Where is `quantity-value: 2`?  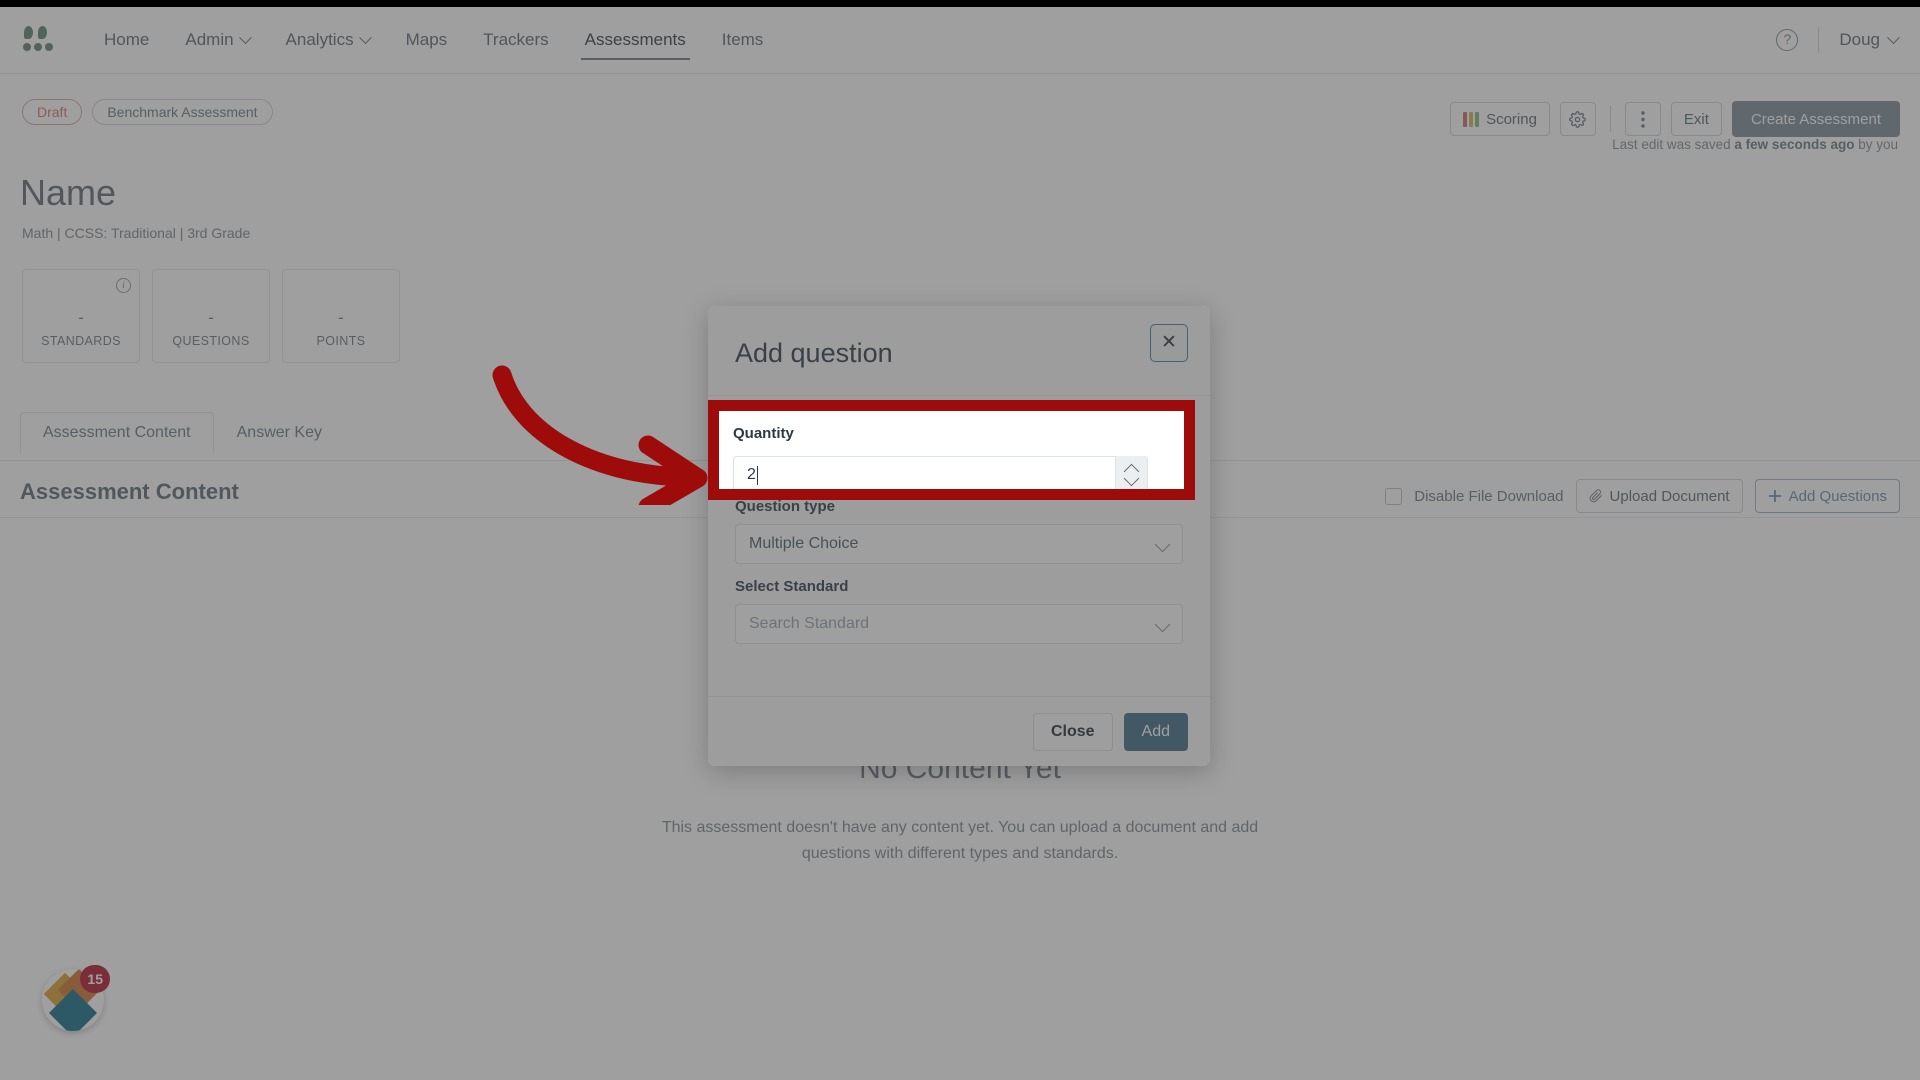 quantity-value: 2 is located at coordinates (753, 463).